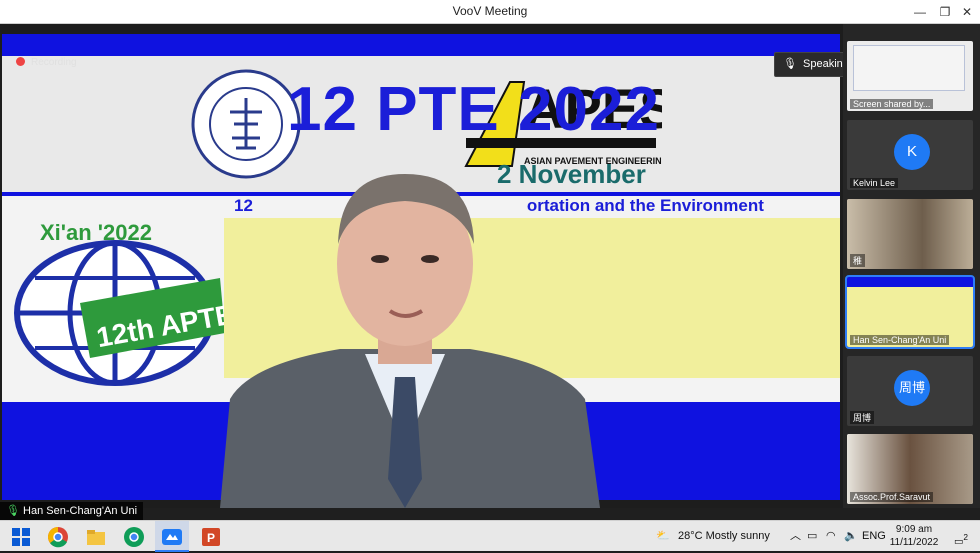 This screenshot has width=980, height=553. I want to click on participant-name: 周博, so click(862, 417).